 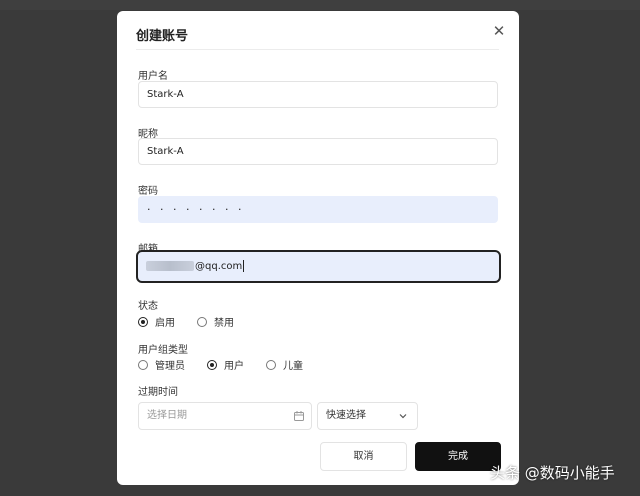 I want to click on group-type-label: 用户组类型, so click(x=163, y=350).